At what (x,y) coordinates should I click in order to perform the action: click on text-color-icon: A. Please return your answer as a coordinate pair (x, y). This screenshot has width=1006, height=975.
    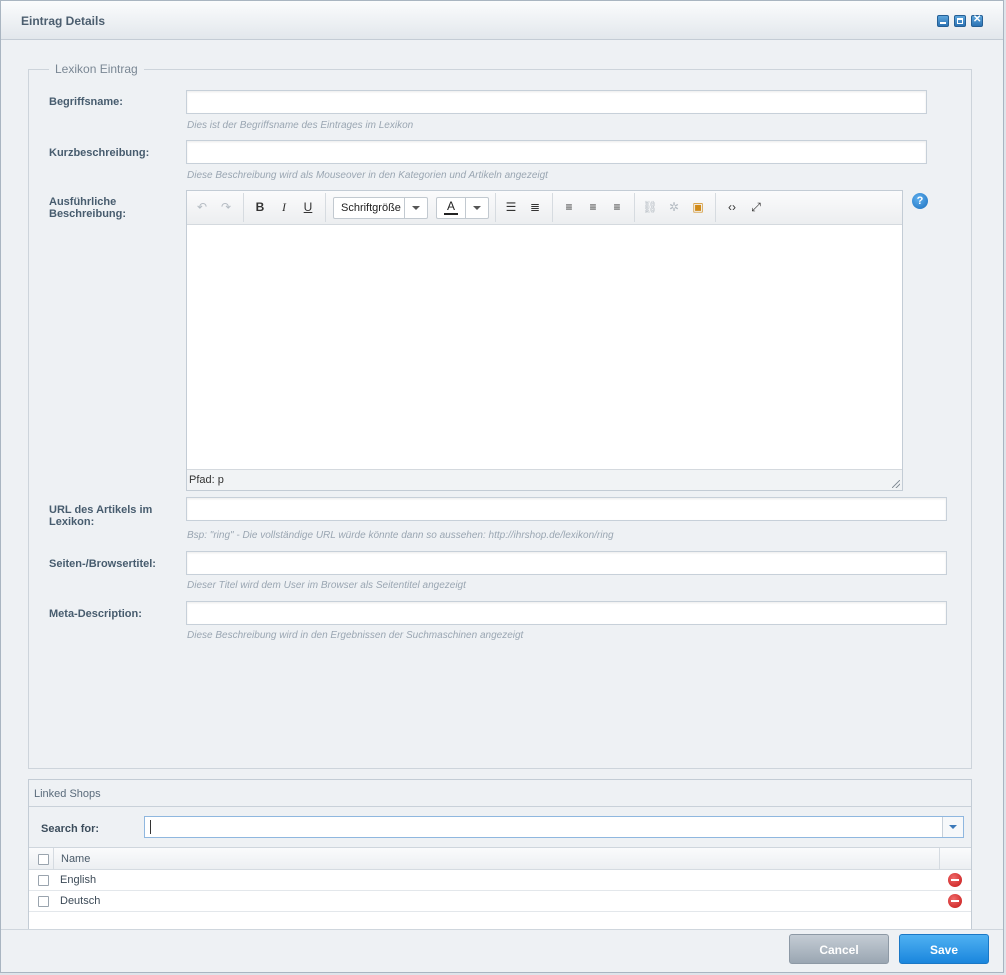
    Looking at the image, I should click on (451, 207).